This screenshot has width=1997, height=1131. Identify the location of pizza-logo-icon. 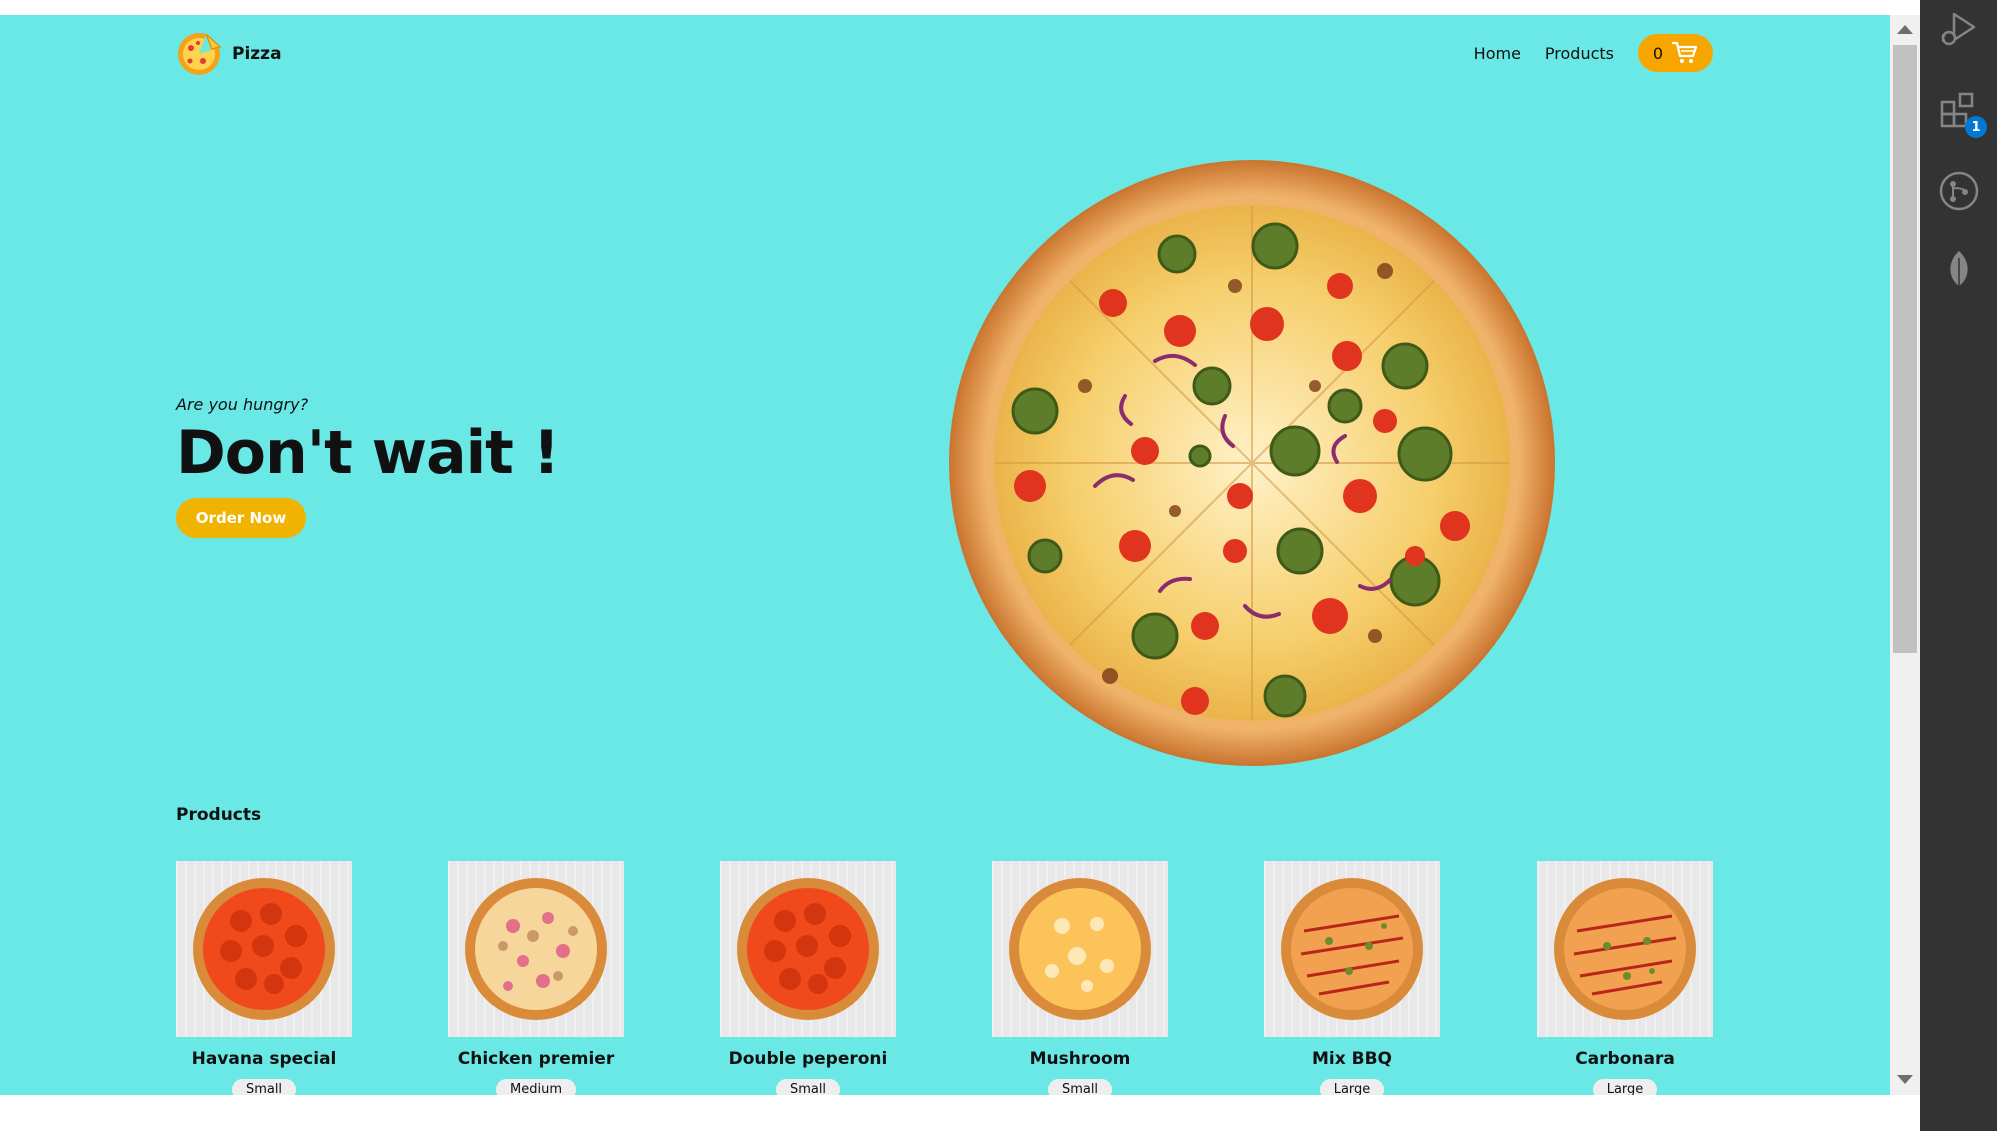
(200, 54).